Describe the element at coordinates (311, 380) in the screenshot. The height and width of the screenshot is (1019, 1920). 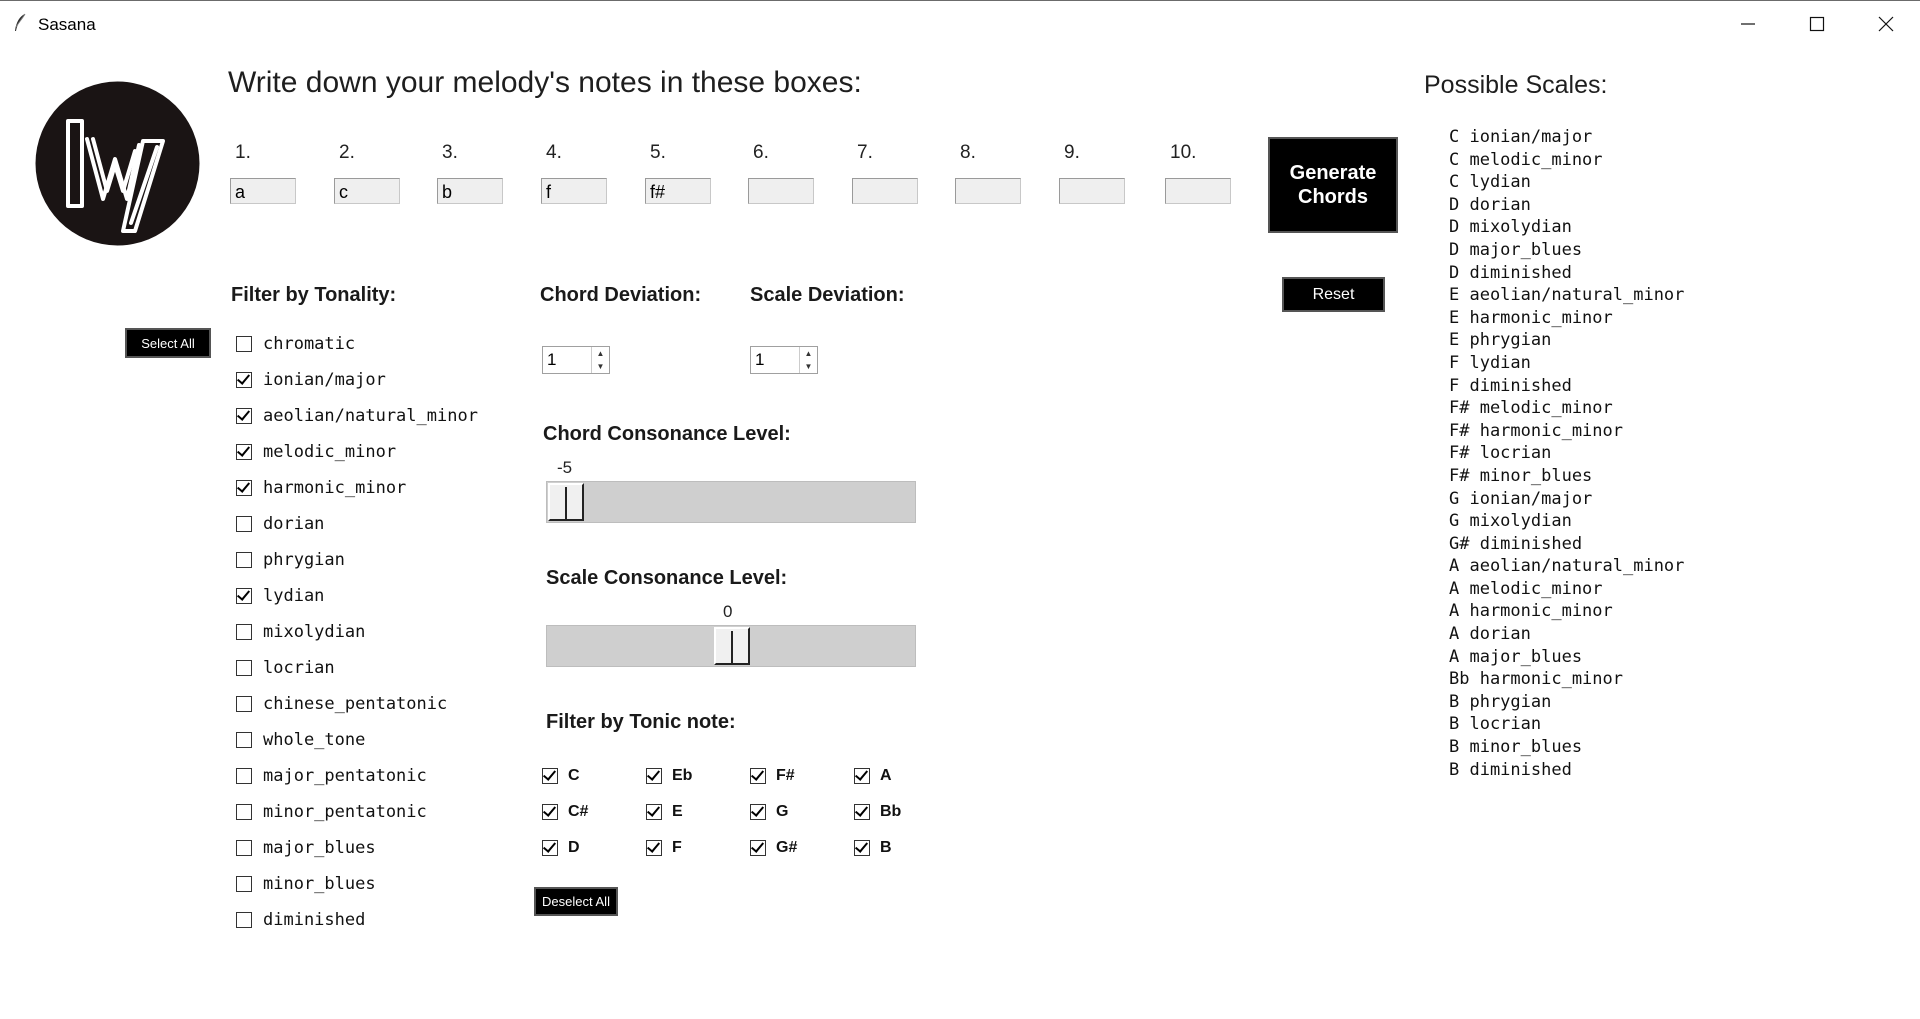
I see `tonality-checkbox: ionian/major` at that location.